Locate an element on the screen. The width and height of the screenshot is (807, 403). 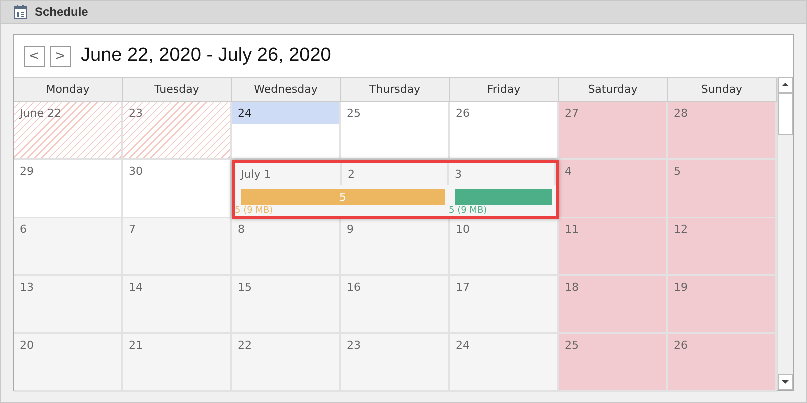
day-cell: 6 is located at coordinates (68, 247).